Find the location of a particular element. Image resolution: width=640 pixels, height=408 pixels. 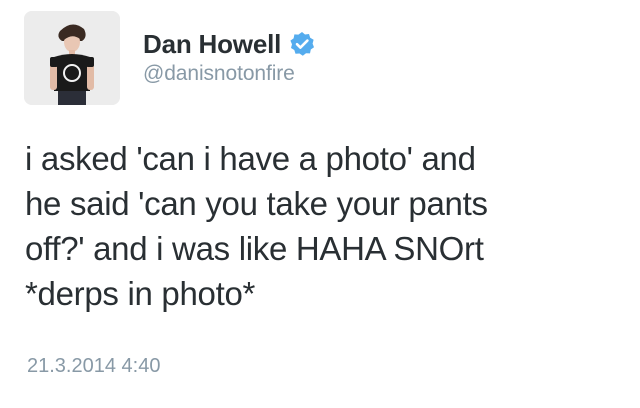

name-row: Dan Howell is located at coordinates (229, 44).